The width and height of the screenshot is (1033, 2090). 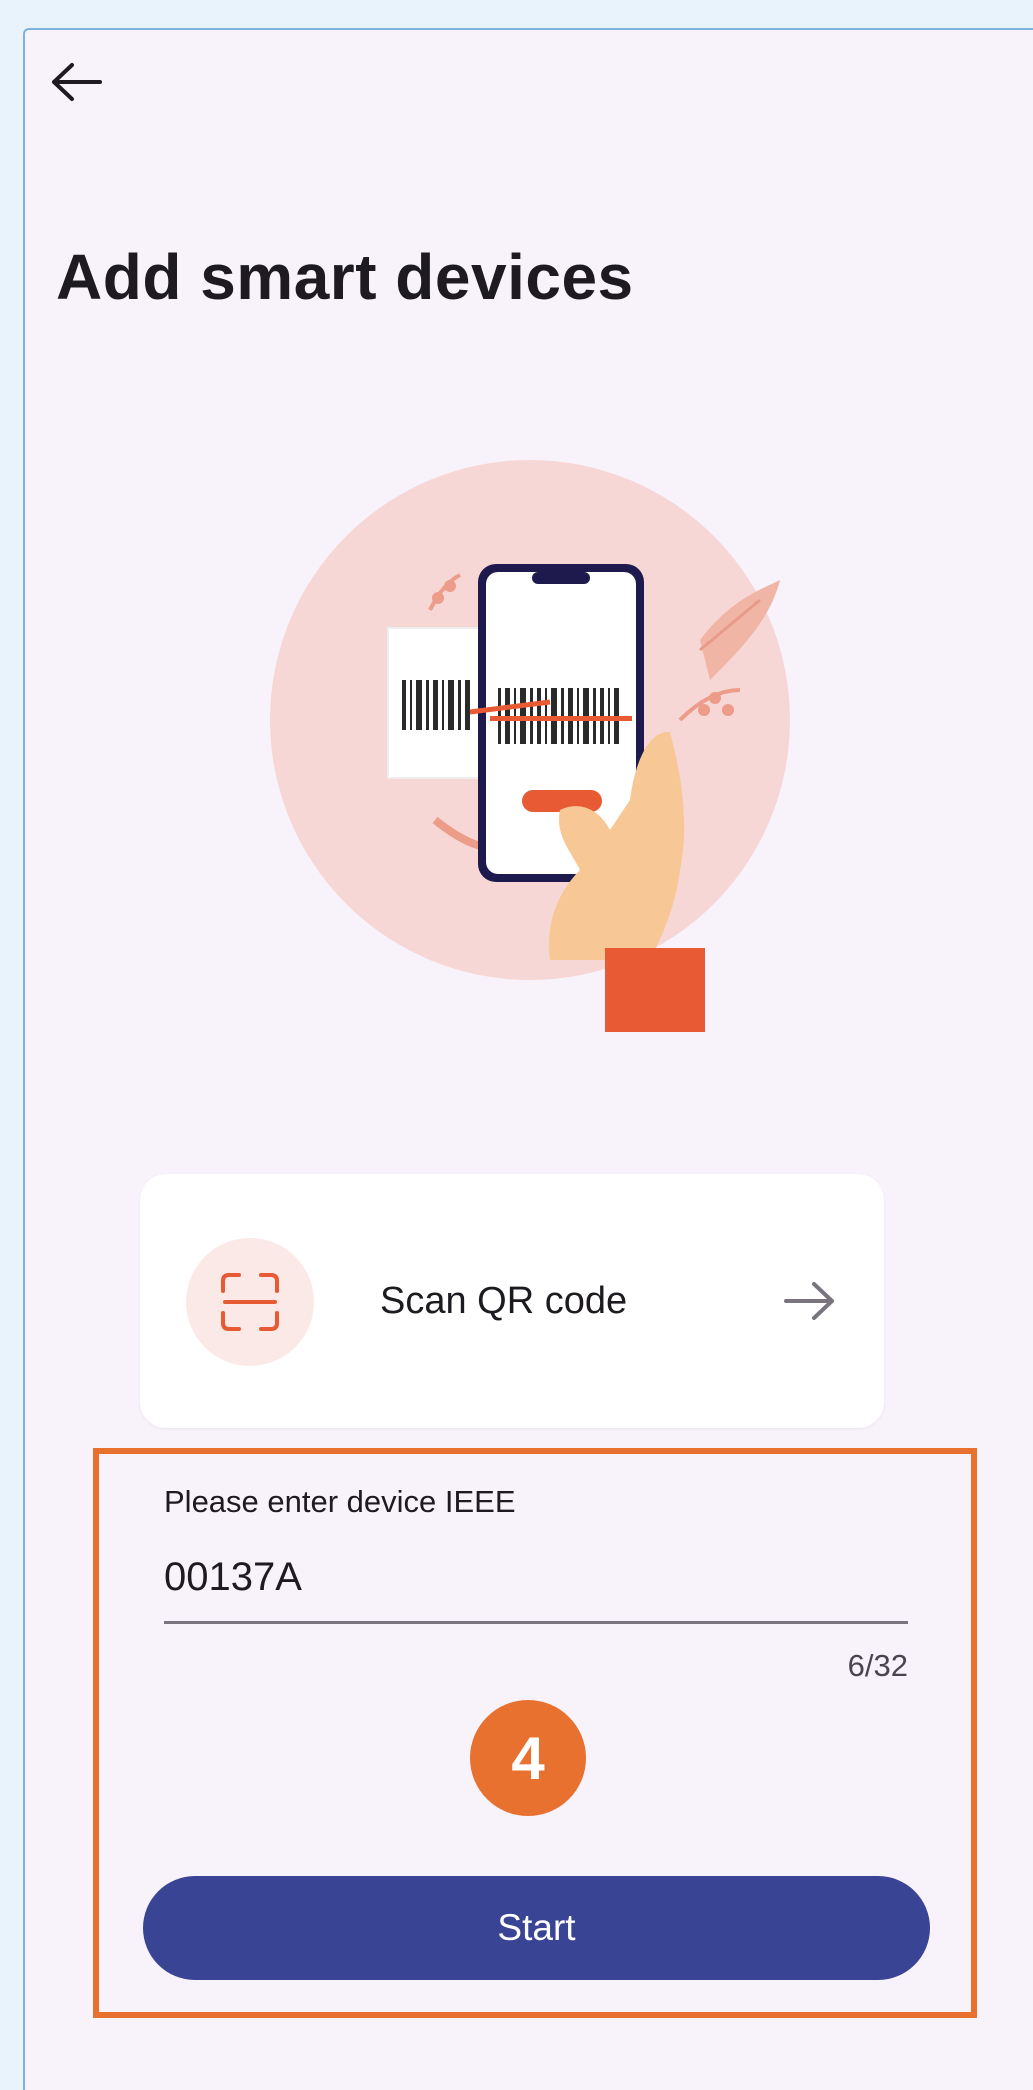 What do you see at coordinates (809, 1301) in the screenshot?
I see `arrow-right-icon` at bounding box center [809, 1301].